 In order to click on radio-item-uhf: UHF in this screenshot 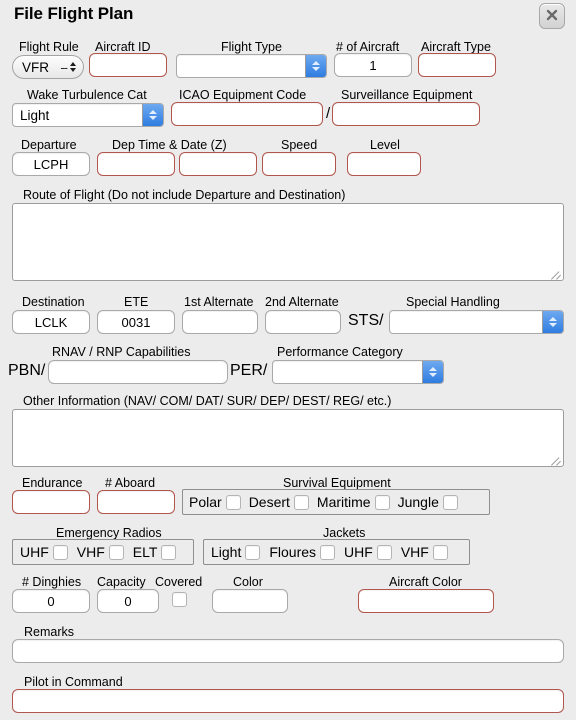, I will do `click(44, 552)`.